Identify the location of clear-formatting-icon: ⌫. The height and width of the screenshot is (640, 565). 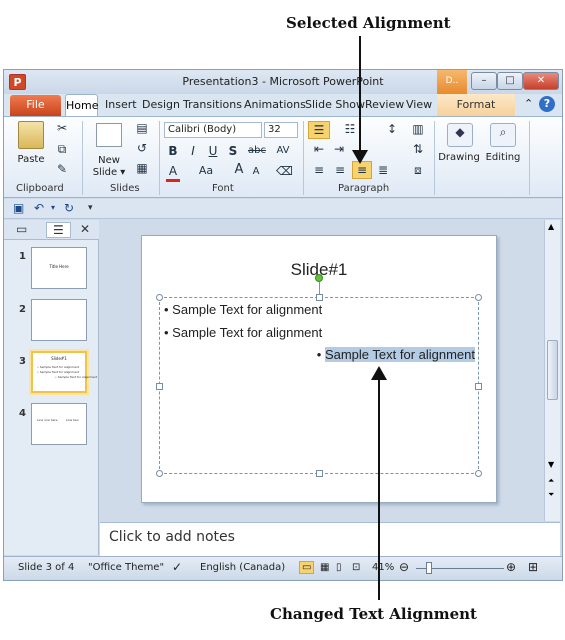
(284, 171).